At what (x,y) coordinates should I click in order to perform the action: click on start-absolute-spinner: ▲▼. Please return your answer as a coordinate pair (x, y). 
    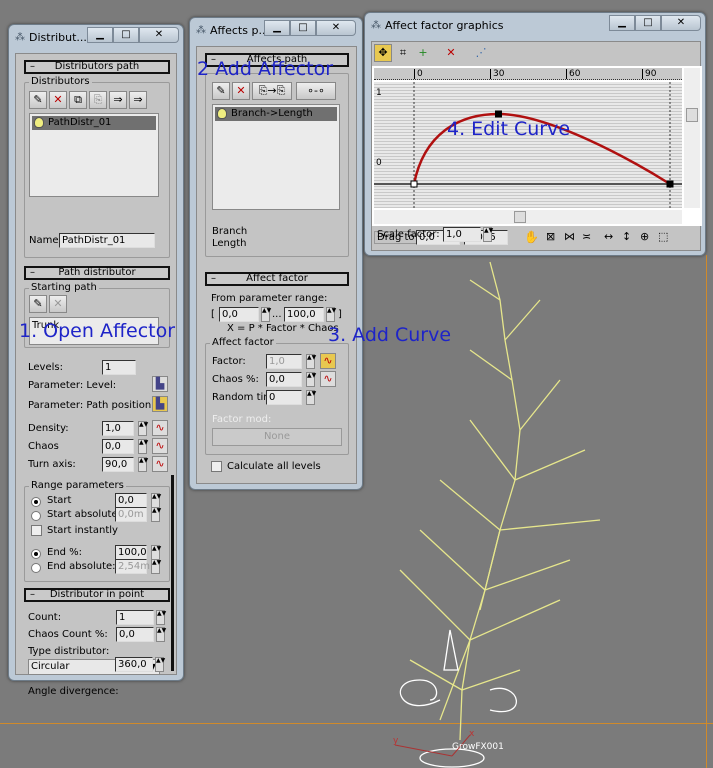
    Looking at the image, I should click on (156, 514).